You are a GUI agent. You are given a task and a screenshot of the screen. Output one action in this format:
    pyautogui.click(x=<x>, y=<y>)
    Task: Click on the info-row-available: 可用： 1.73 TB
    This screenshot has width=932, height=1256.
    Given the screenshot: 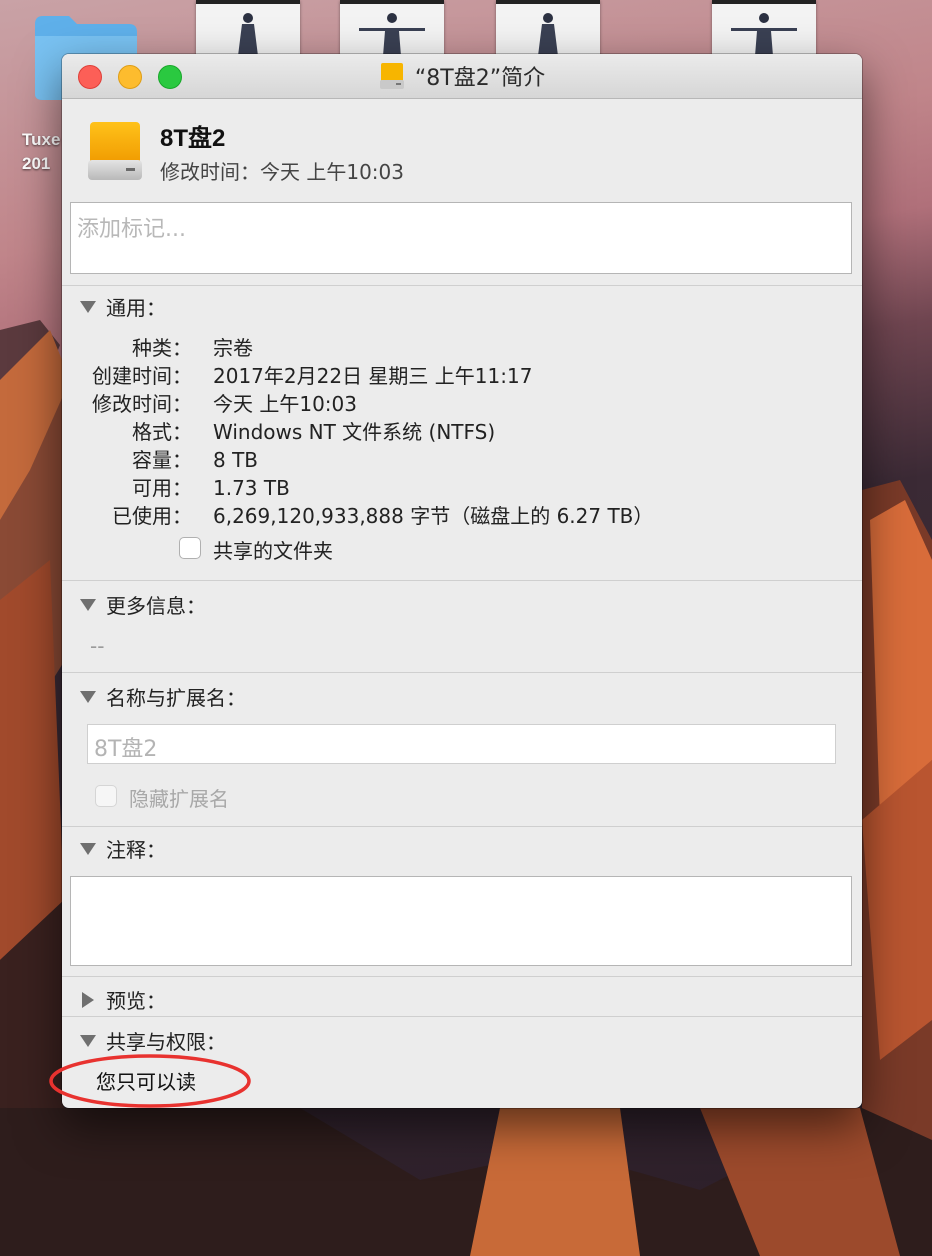 What is the action you would take?
    pyautogui.click(x=462, y=488)
    